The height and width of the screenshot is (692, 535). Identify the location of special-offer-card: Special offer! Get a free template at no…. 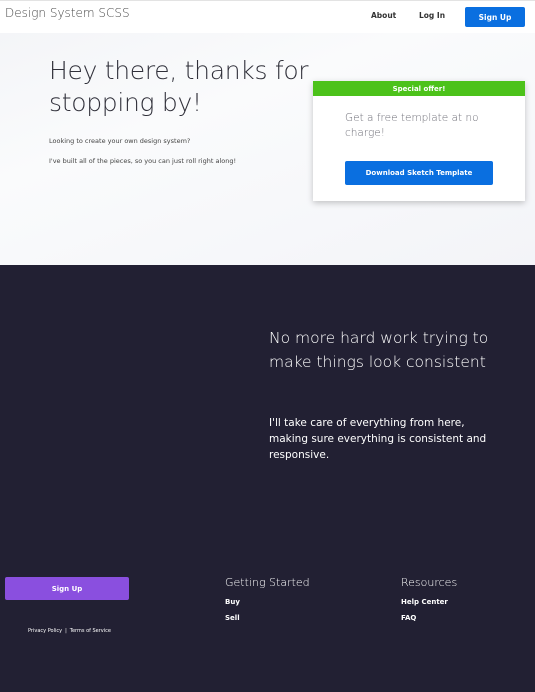
(419, 141).